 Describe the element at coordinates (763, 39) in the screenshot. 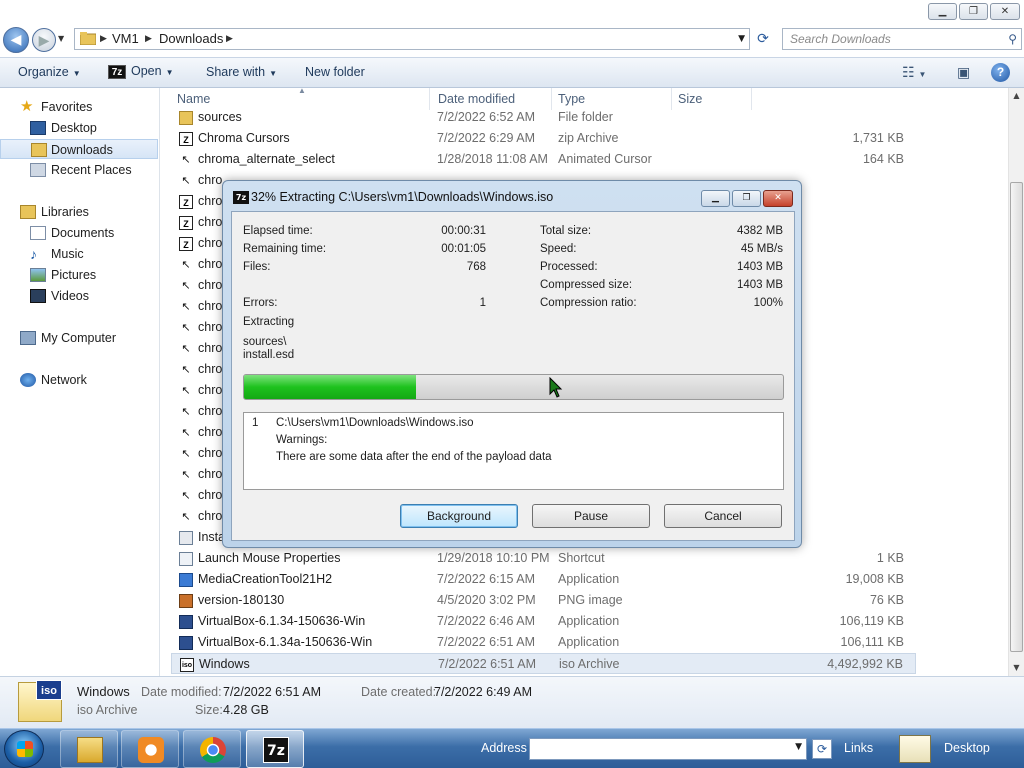

I see `refresh-icon: ⟳` at that location.